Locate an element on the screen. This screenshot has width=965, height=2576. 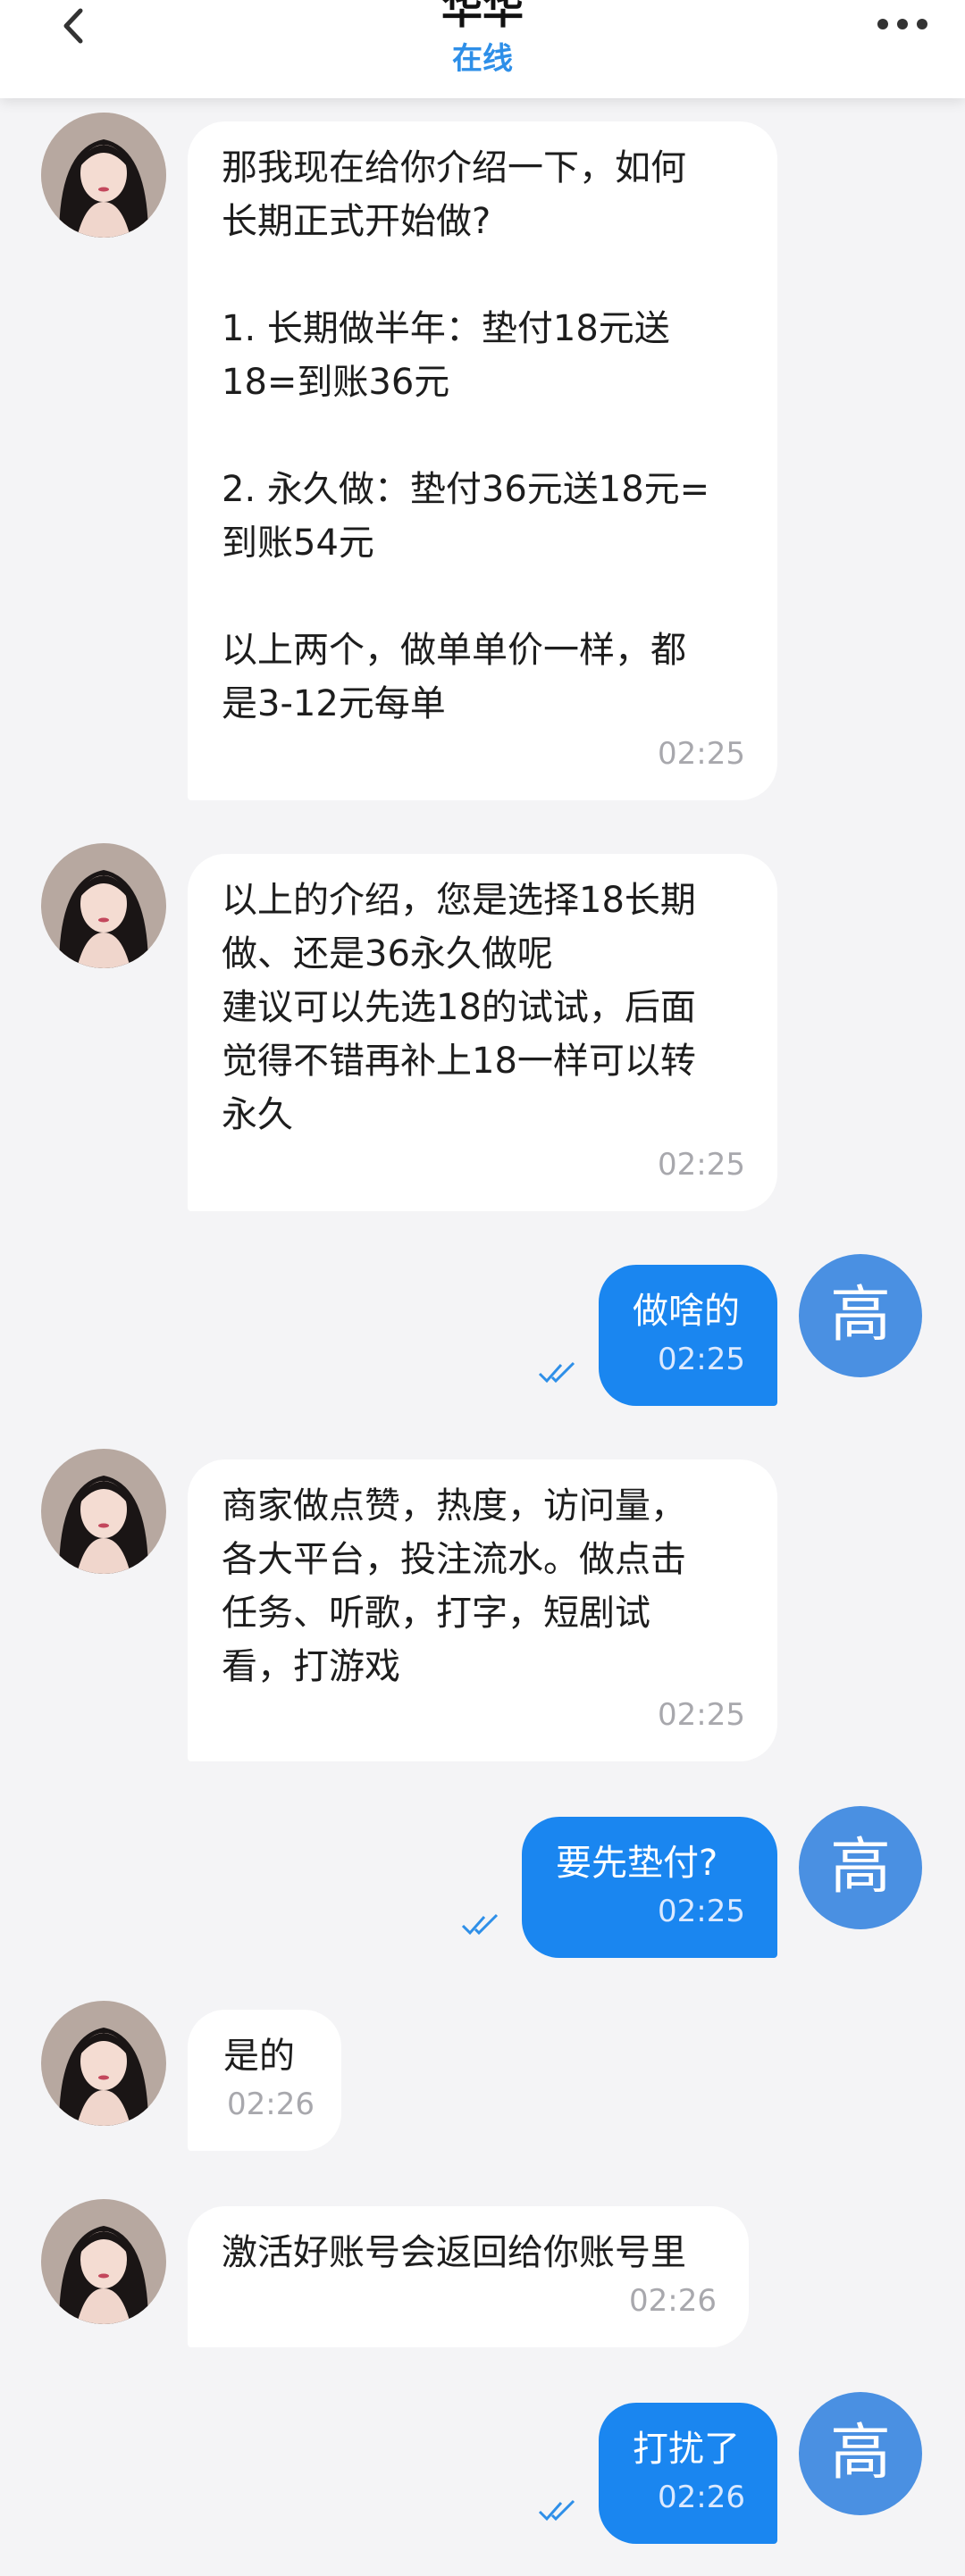
message-text: 要先垫付? is located at coordinates (637, 1864).